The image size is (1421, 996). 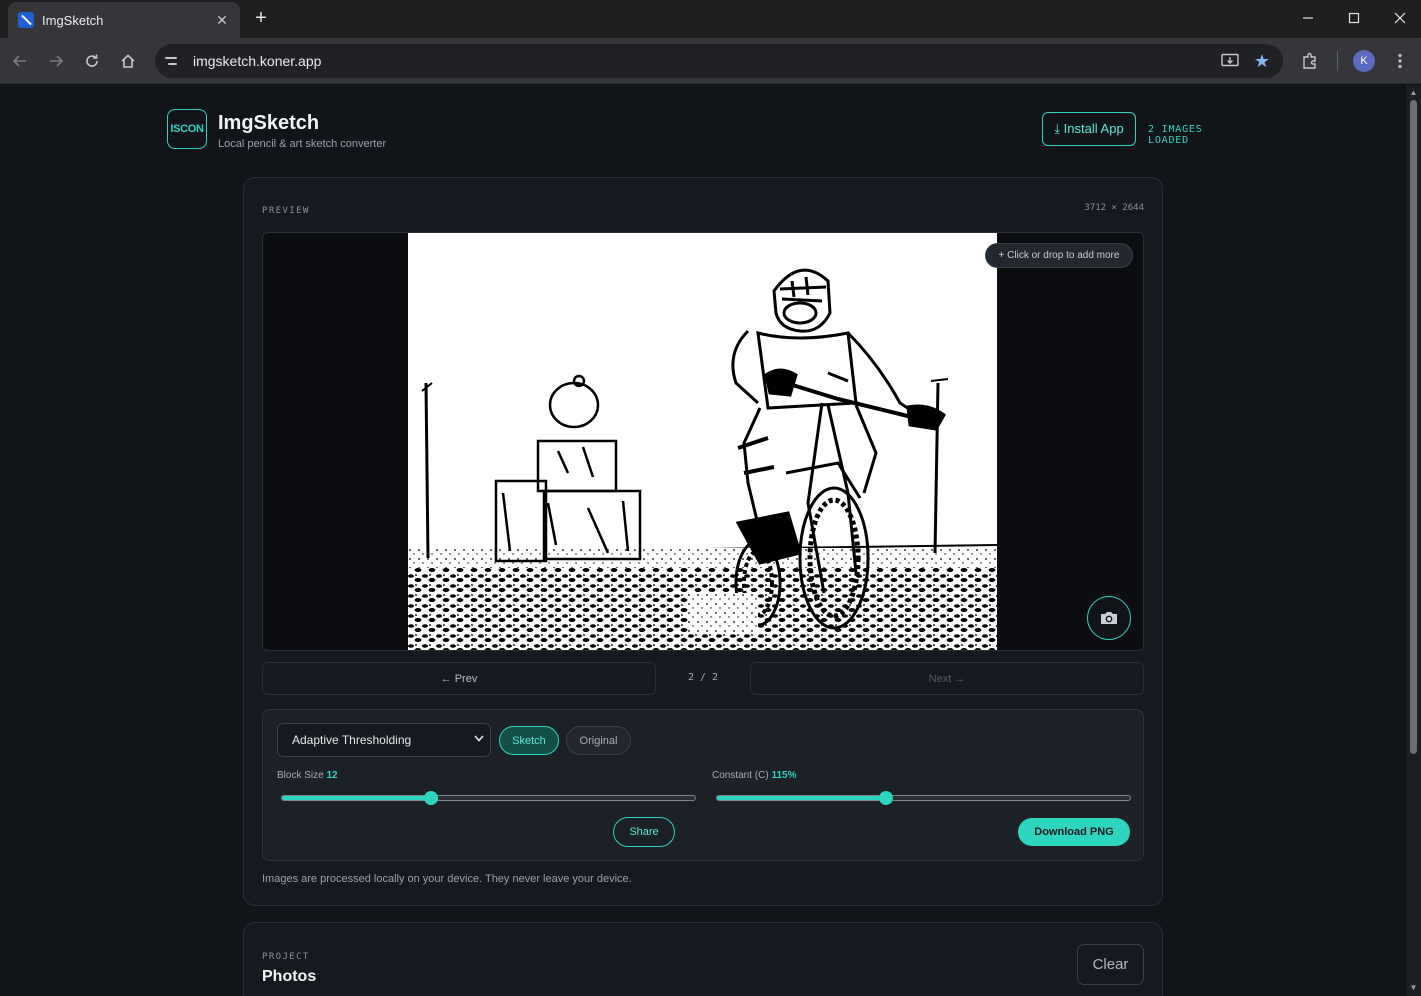 What do you see at coordinates (1364, 61) in the screenshot?
I see `profile-avatar: K` at bounding box center [1364, 61].